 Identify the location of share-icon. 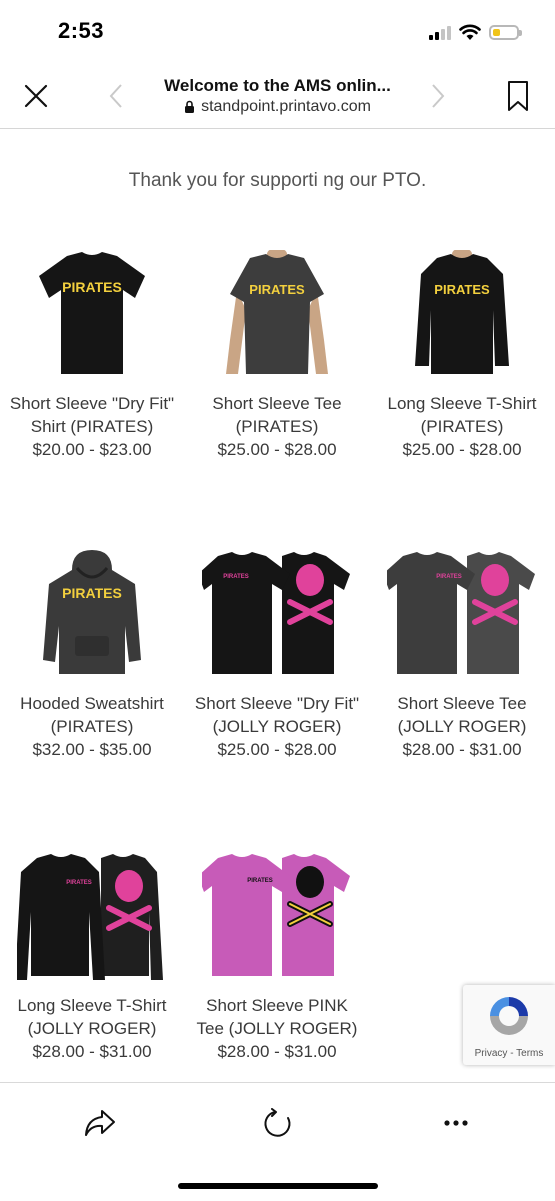
(100, 1123).